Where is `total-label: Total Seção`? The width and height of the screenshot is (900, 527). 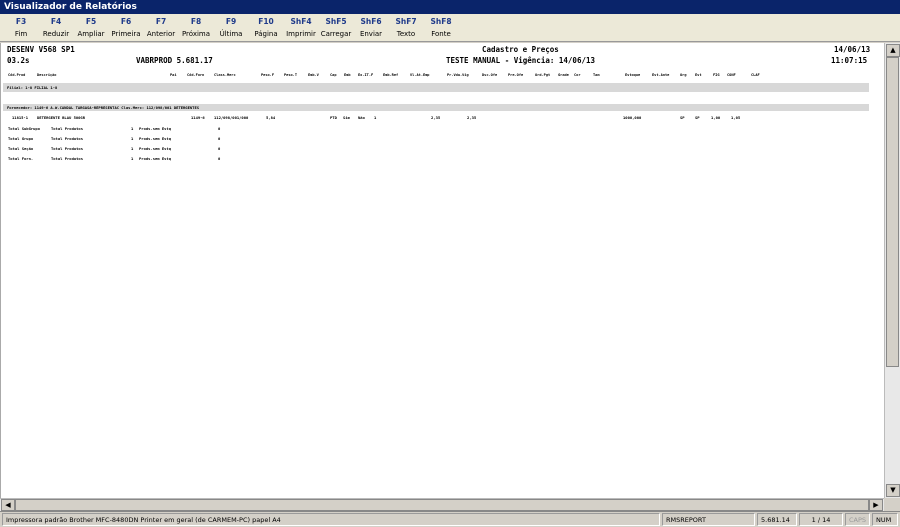 total-label: Total Seção is located at coordinates (21, 148).